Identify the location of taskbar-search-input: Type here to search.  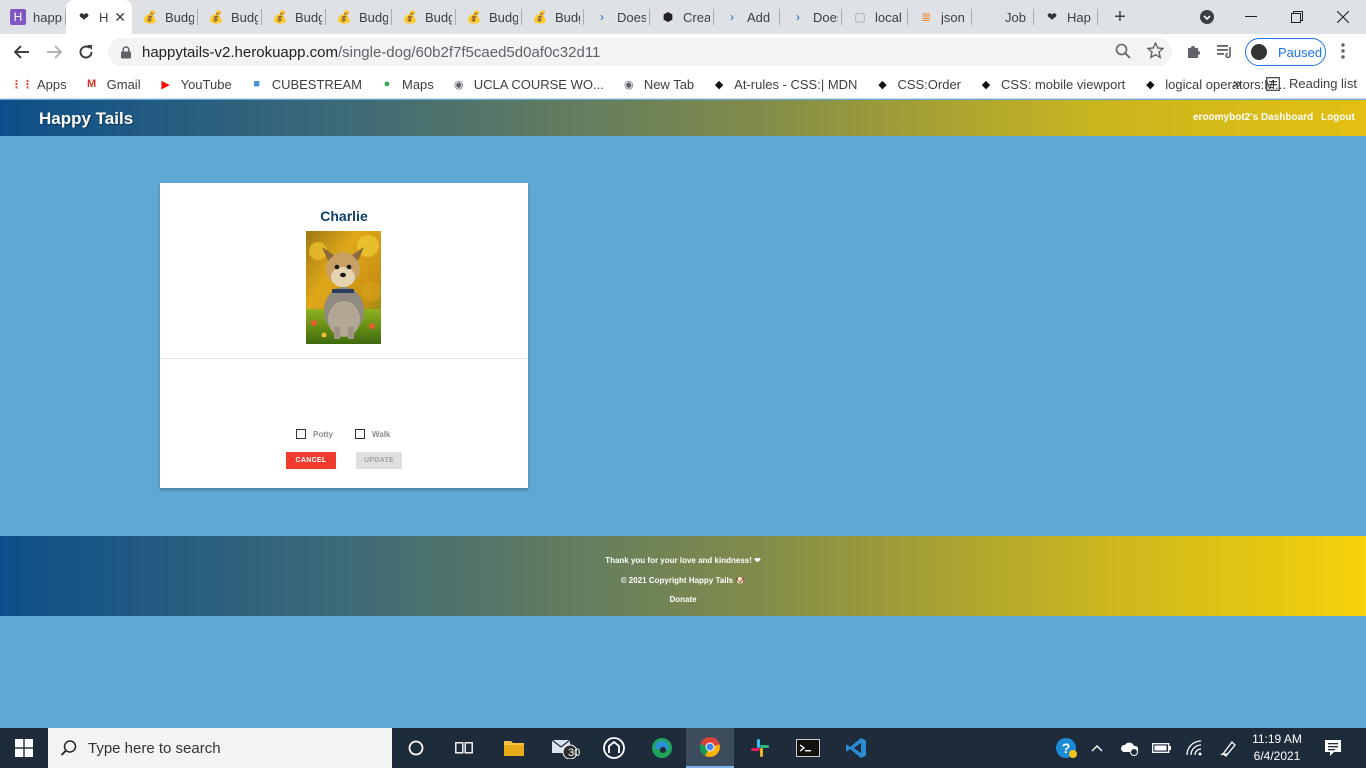
(220, 748).